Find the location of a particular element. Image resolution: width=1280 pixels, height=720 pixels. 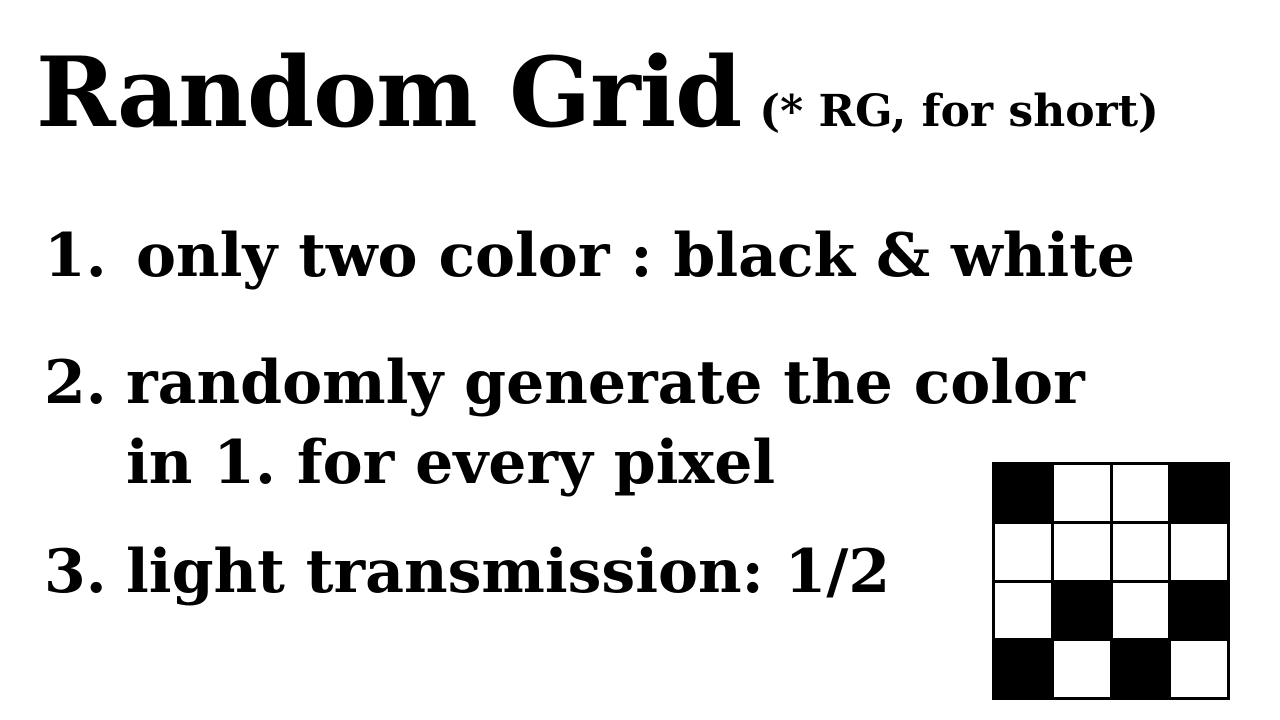

list-item-number: 1. is located at coordinates (75, 256).